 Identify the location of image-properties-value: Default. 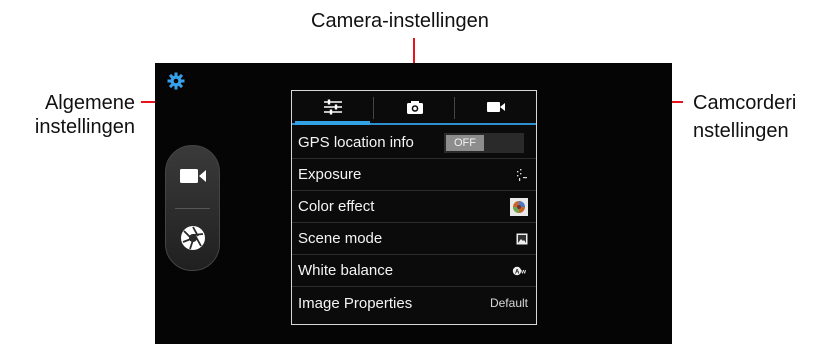
(508, 302).